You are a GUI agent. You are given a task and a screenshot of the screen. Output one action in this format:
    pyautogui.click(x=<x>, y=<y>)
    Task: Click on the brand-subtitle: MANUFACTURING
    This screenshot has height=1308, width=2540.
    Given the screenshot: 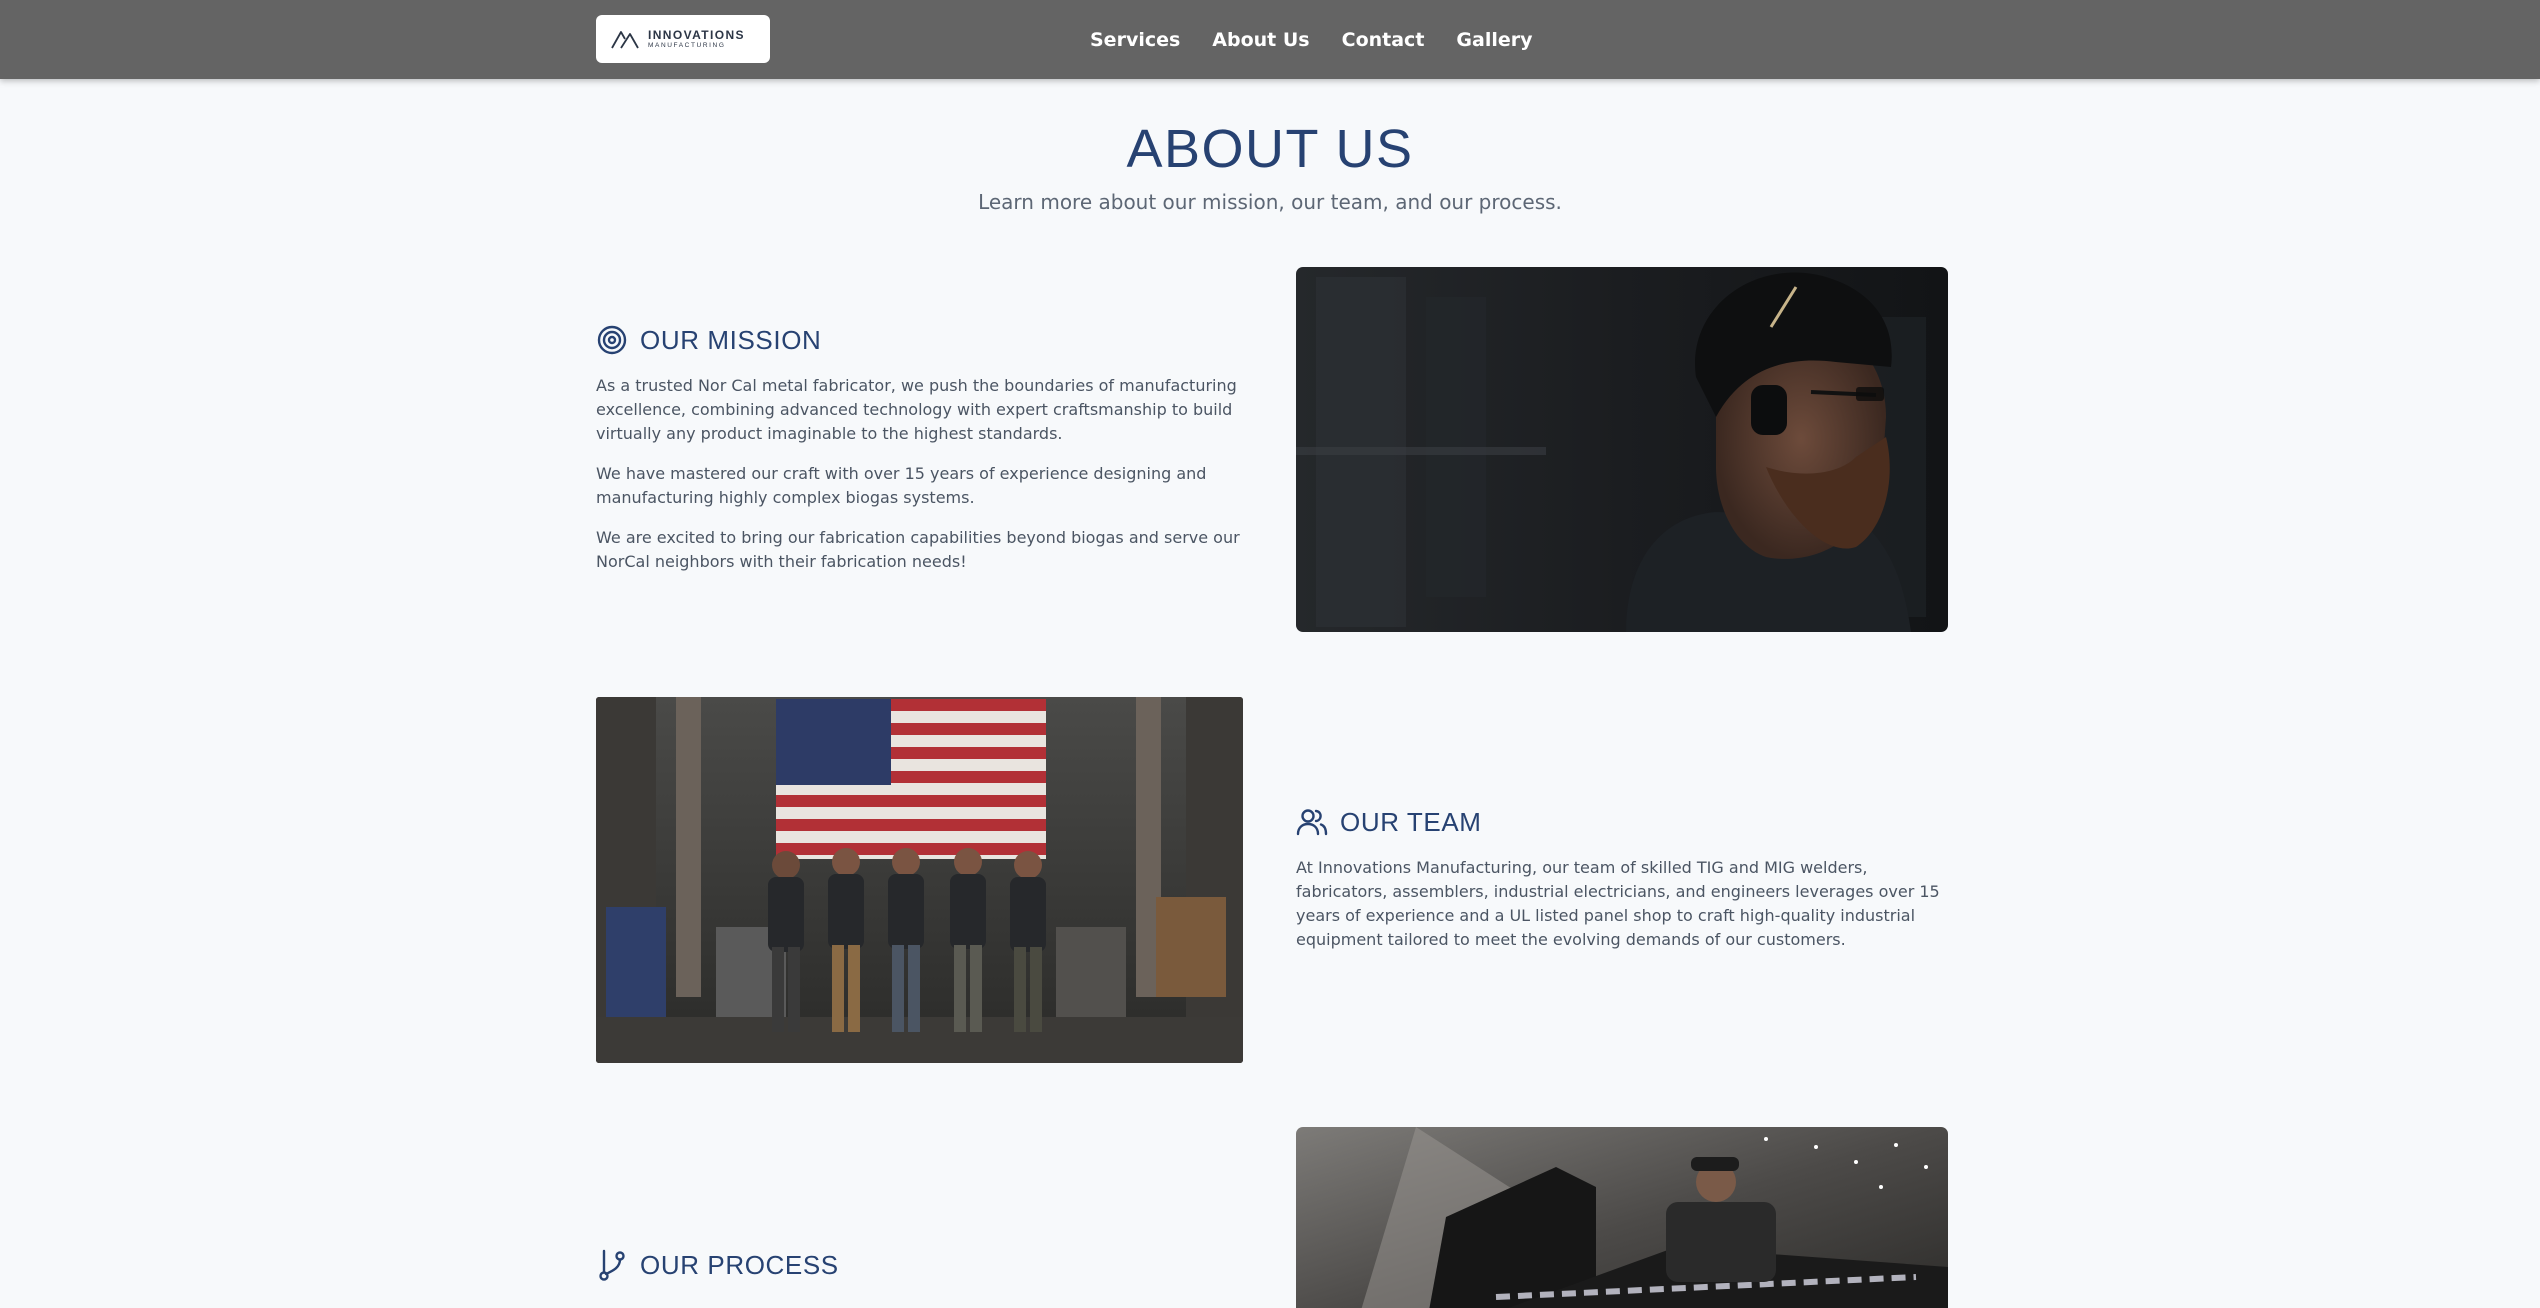 What is the action you would take?
    pyautogui.click(x=687, y=45)
    